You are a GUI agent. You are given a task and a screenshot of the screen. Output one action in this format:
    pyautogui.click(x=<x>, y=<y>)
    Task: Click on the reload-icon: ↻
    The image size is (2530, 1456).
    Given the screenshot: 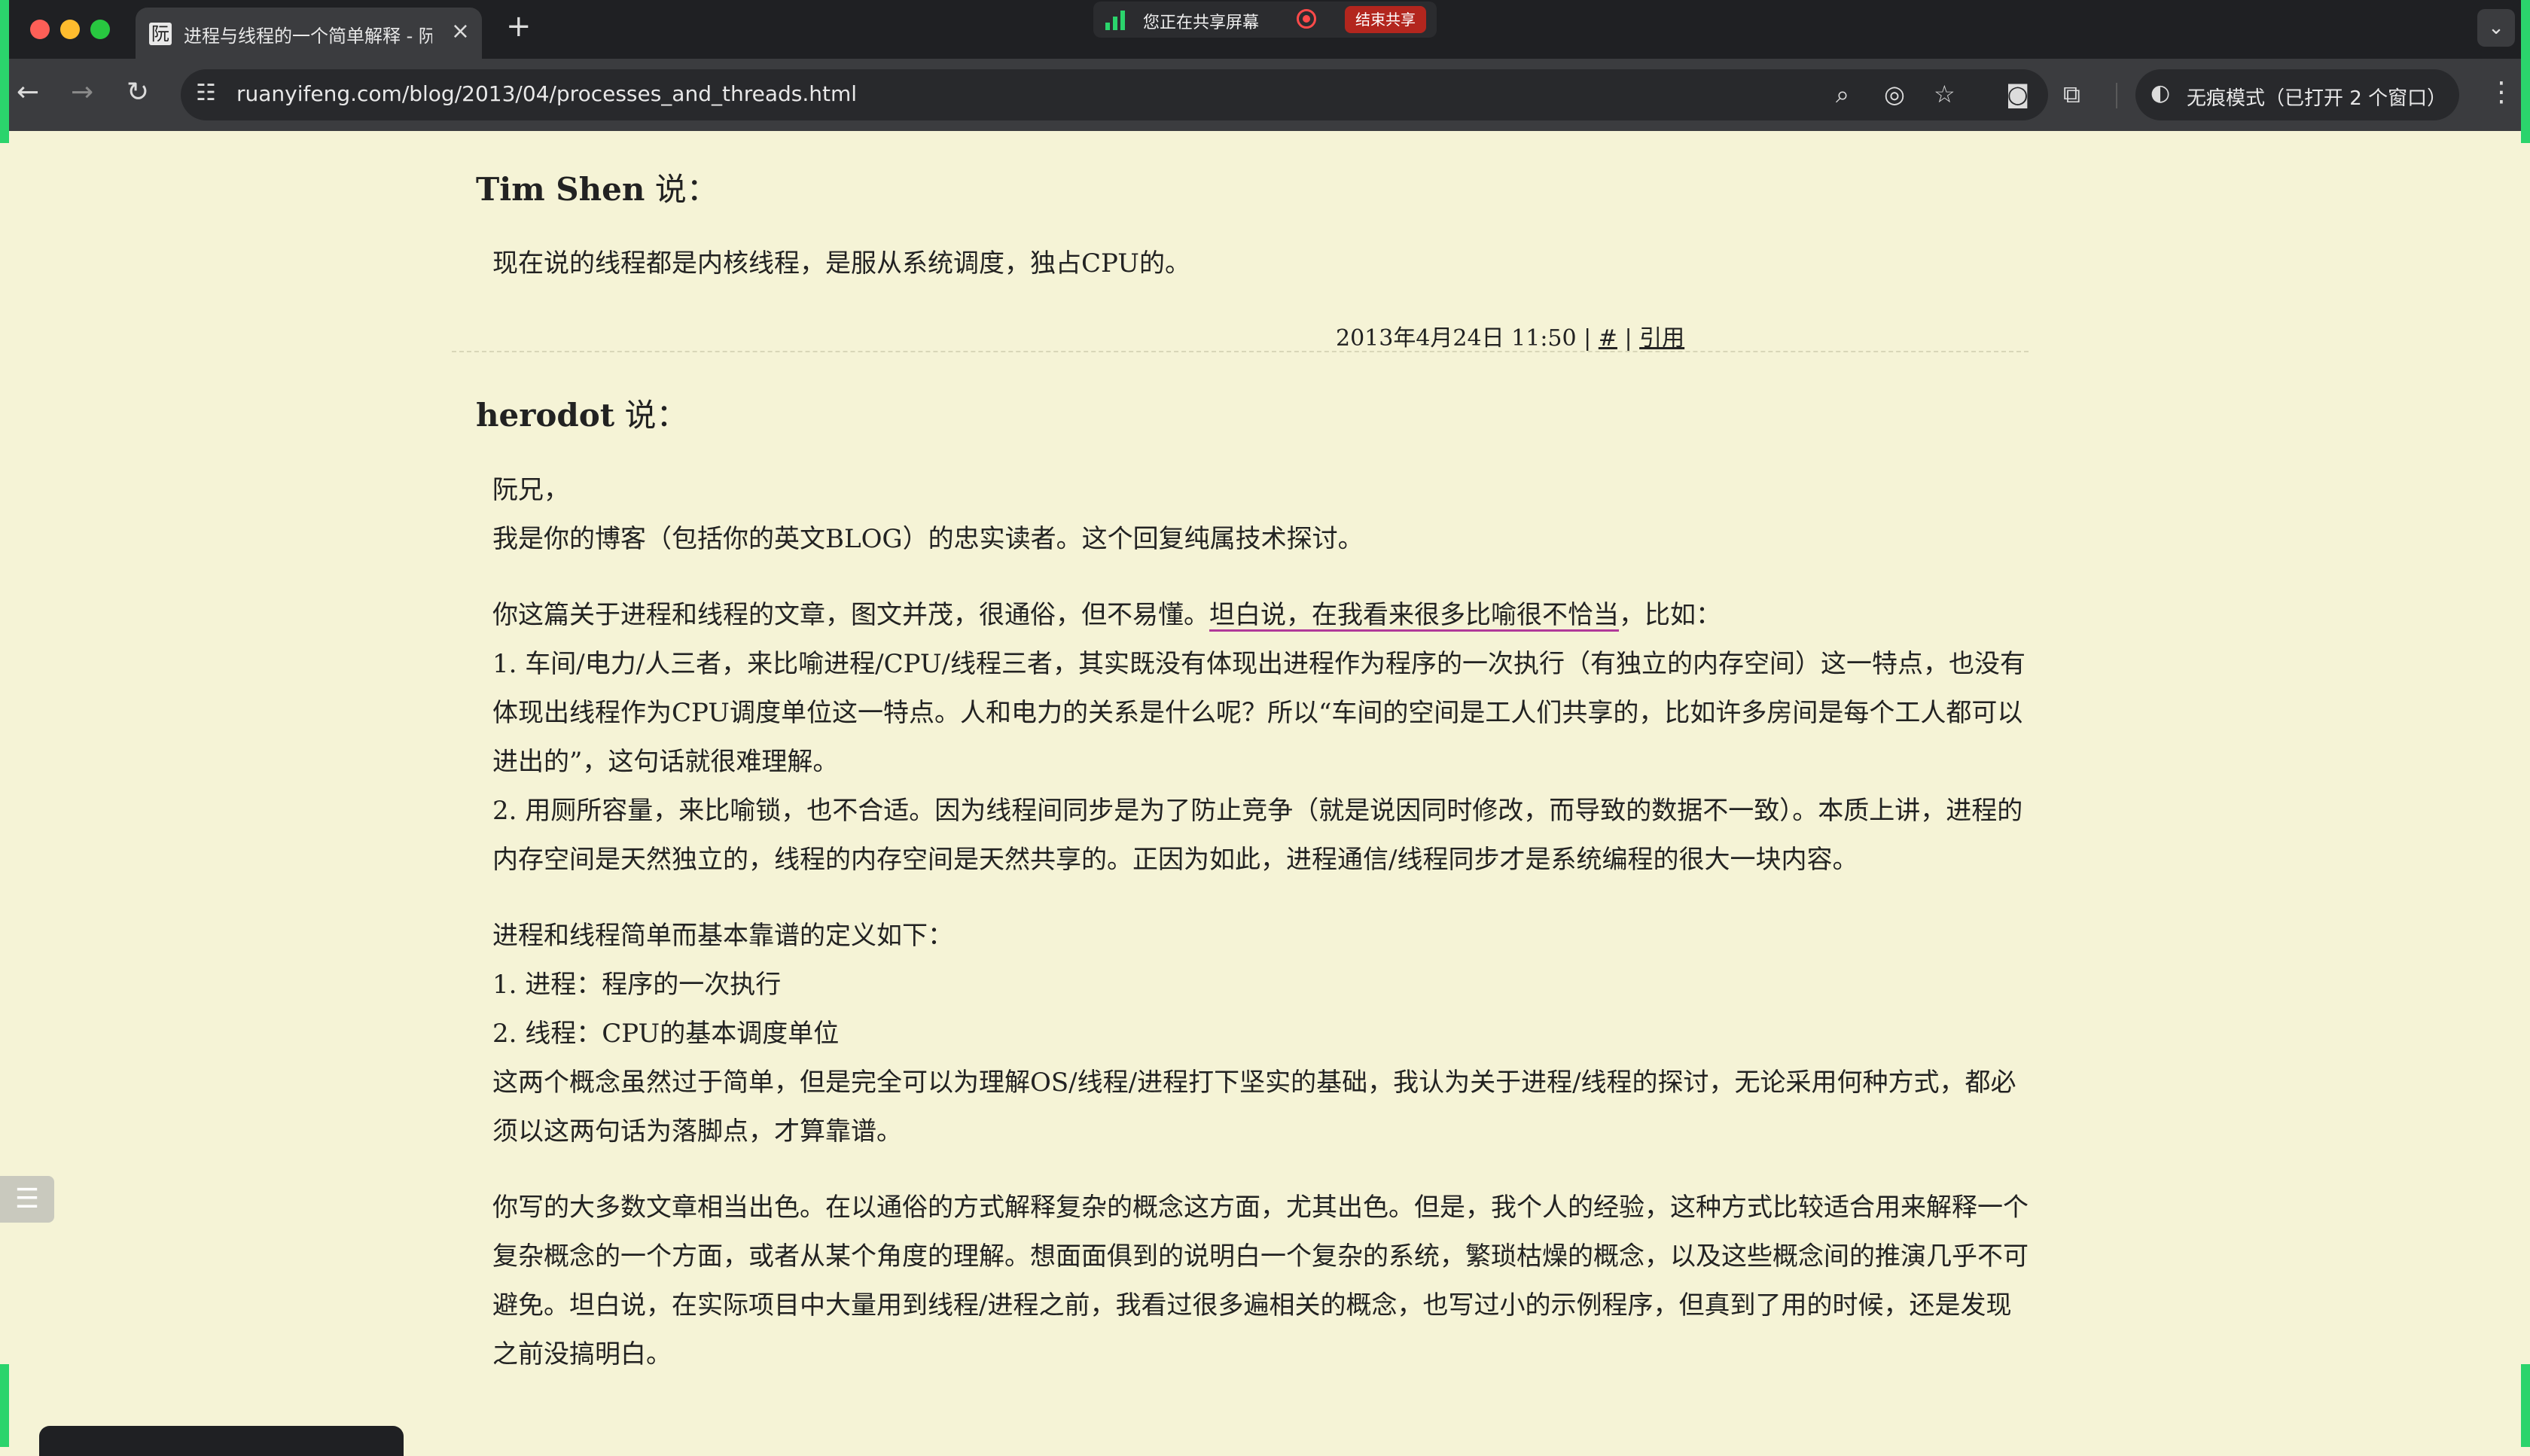 What is the action you would take?
    pyautogui.click(x=138, y=92)
    